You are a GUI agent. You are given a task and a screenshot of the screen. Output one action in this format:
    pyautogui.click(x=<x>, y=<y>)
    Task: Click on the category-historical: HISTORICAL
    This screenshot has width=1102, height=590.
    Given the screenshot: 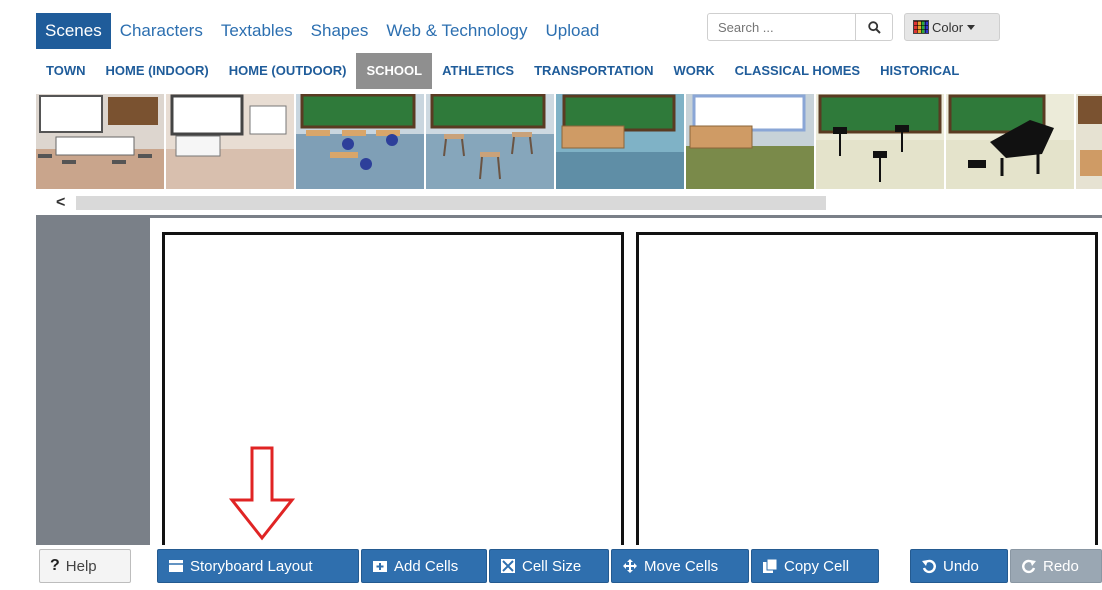 What is the action you would take?
    pyautogui.click(x=919, y=71)
    